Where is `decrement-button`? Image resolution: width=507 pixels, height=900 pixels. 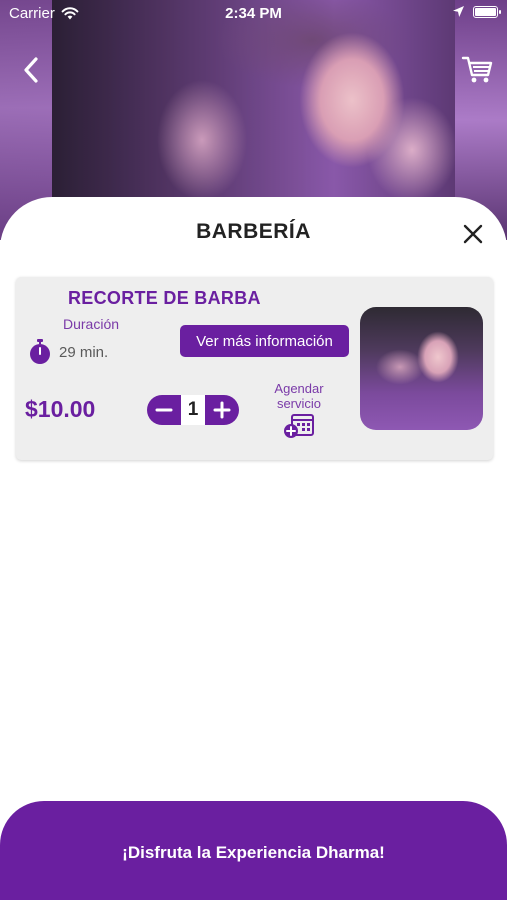
decrement-button is located at coordinates (164, 410).